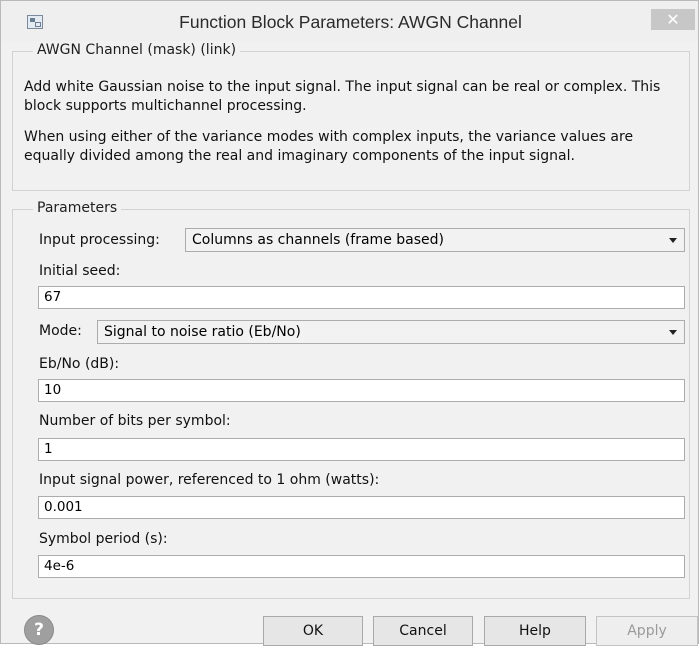 The image size is (699, 646). Describe the element at coordinates (202, 332) in the screenshot. I see `mode-value: Signal to noise ratio (Eb/No)` at that location.